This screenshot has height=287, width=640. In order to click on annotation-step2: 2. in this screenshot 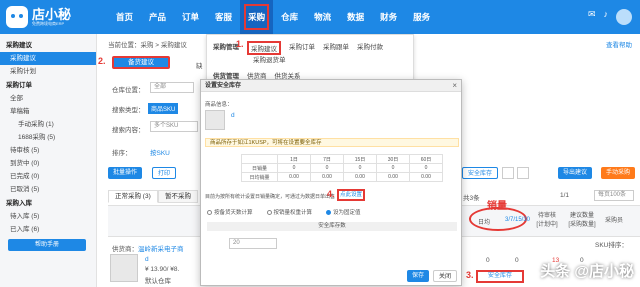, I will do `click(102, 61)`.